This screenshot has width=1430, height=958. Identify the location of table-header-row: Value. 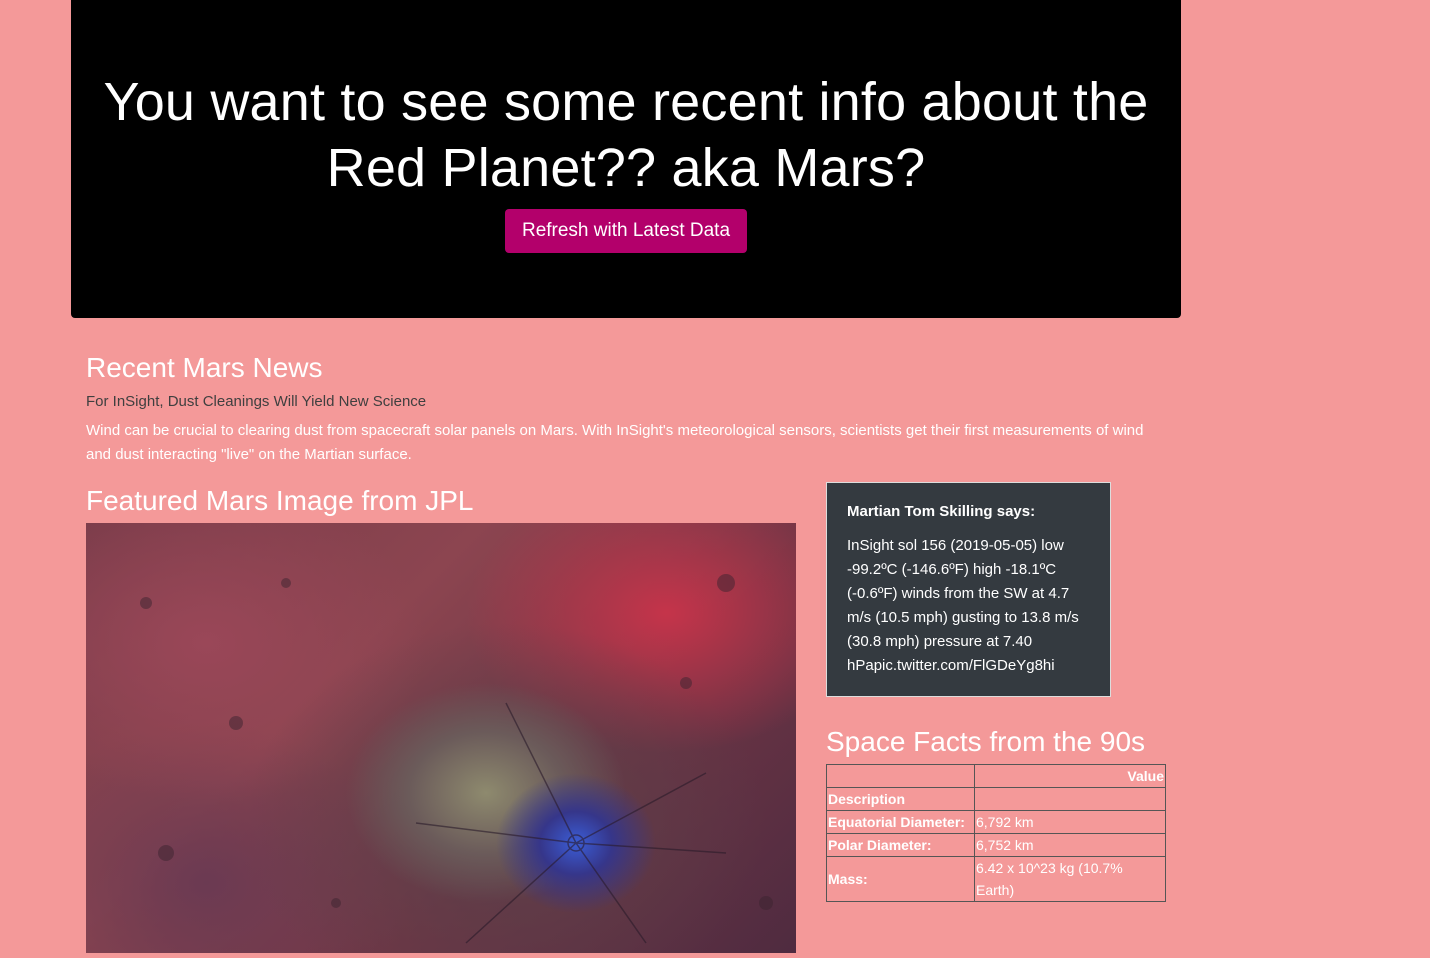
(996, 776).